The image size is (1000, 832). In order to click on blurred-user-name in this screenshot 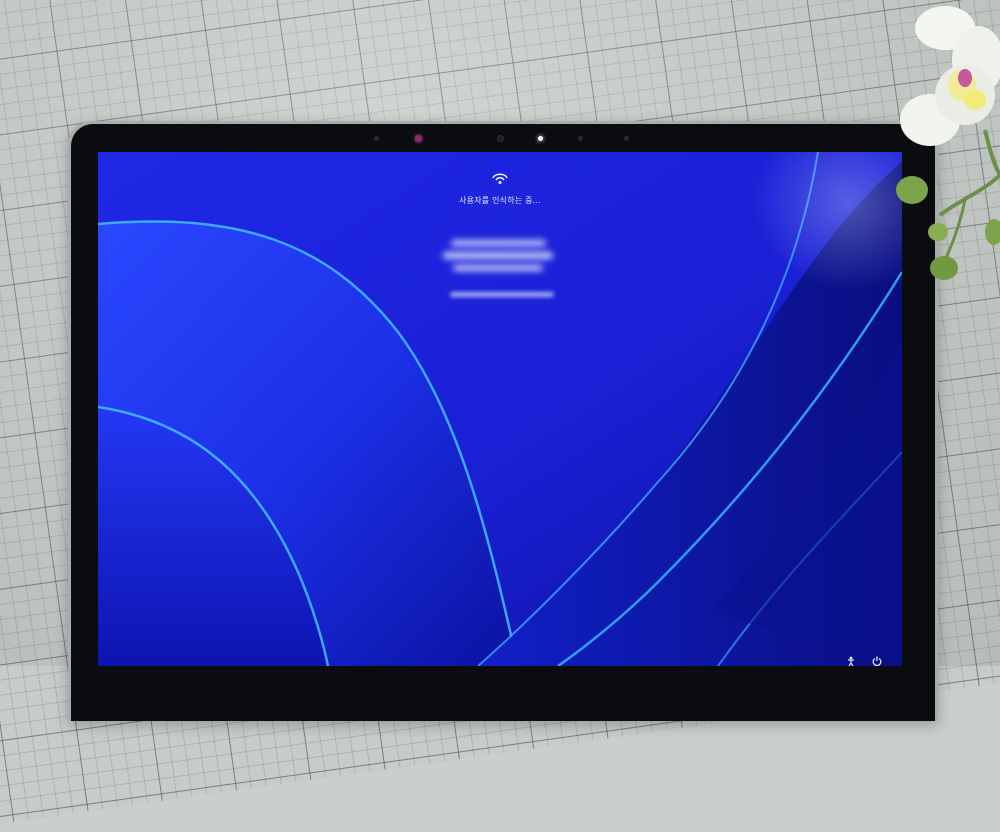, I will do `click(500, 258)`.